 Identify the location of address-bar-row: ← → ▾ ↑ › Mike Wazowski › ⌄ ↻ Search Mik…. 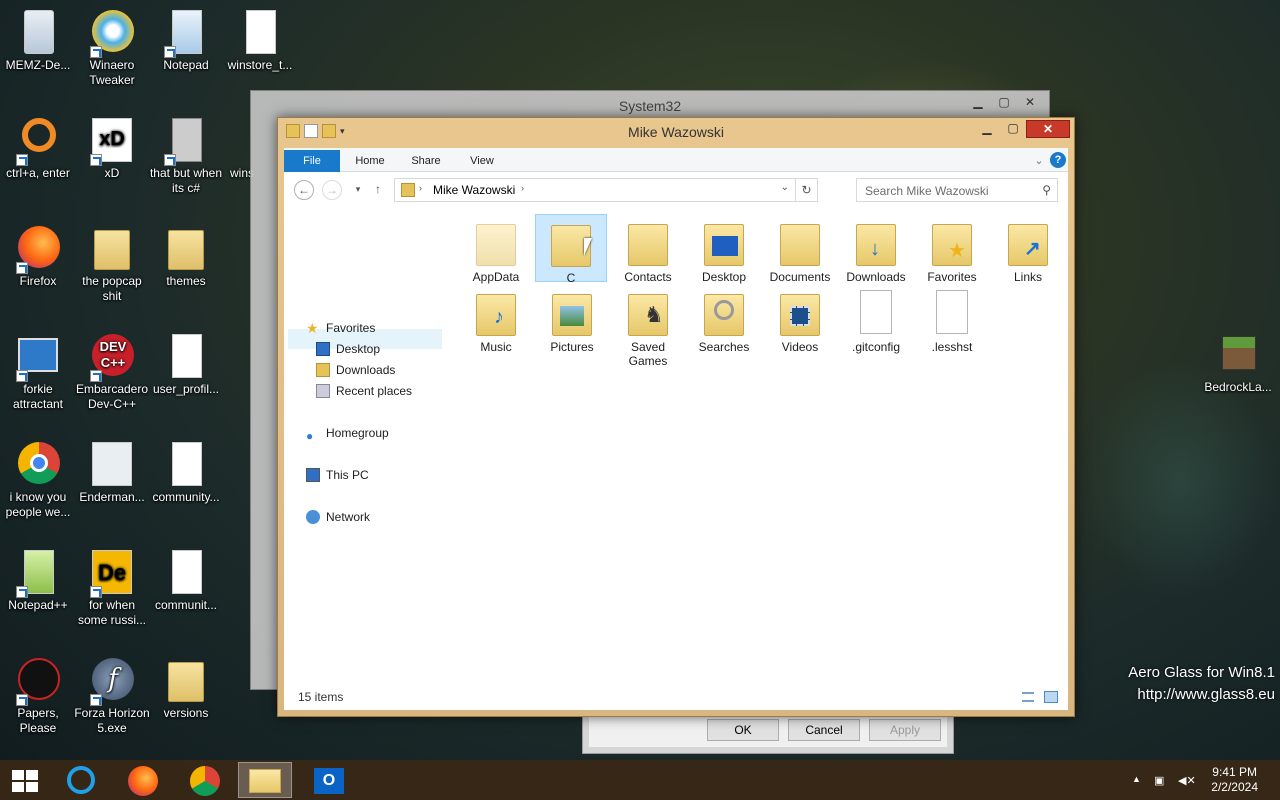
(676, 190).